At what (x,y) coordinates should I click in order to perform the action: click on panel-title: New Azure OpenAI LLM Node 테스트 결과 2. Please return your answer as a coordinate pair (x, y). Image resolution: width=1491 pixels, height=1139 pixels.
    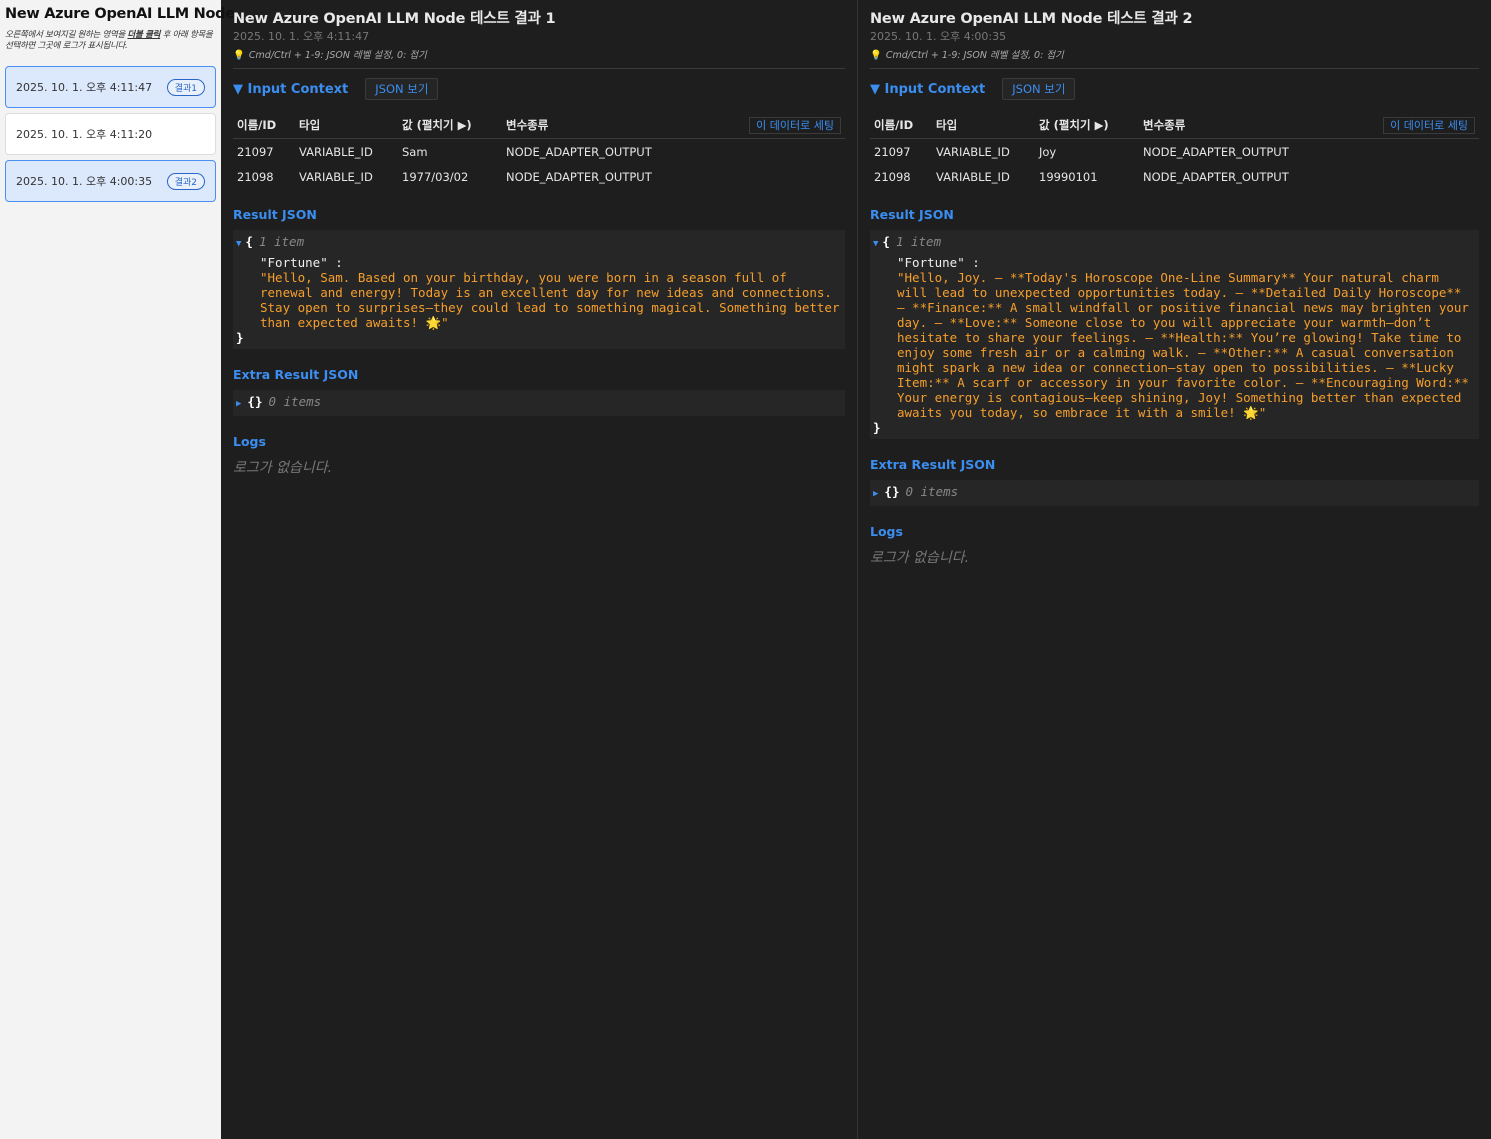
    Looking at the image, I should click on (1031, 19).